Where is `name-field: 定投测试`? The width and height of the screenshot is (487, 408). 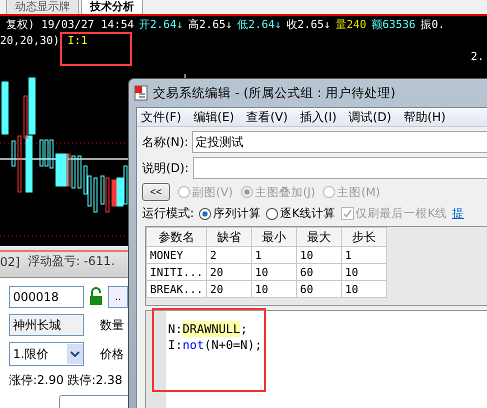 name-field: 定投测试 is located at coordinates (339, 142).